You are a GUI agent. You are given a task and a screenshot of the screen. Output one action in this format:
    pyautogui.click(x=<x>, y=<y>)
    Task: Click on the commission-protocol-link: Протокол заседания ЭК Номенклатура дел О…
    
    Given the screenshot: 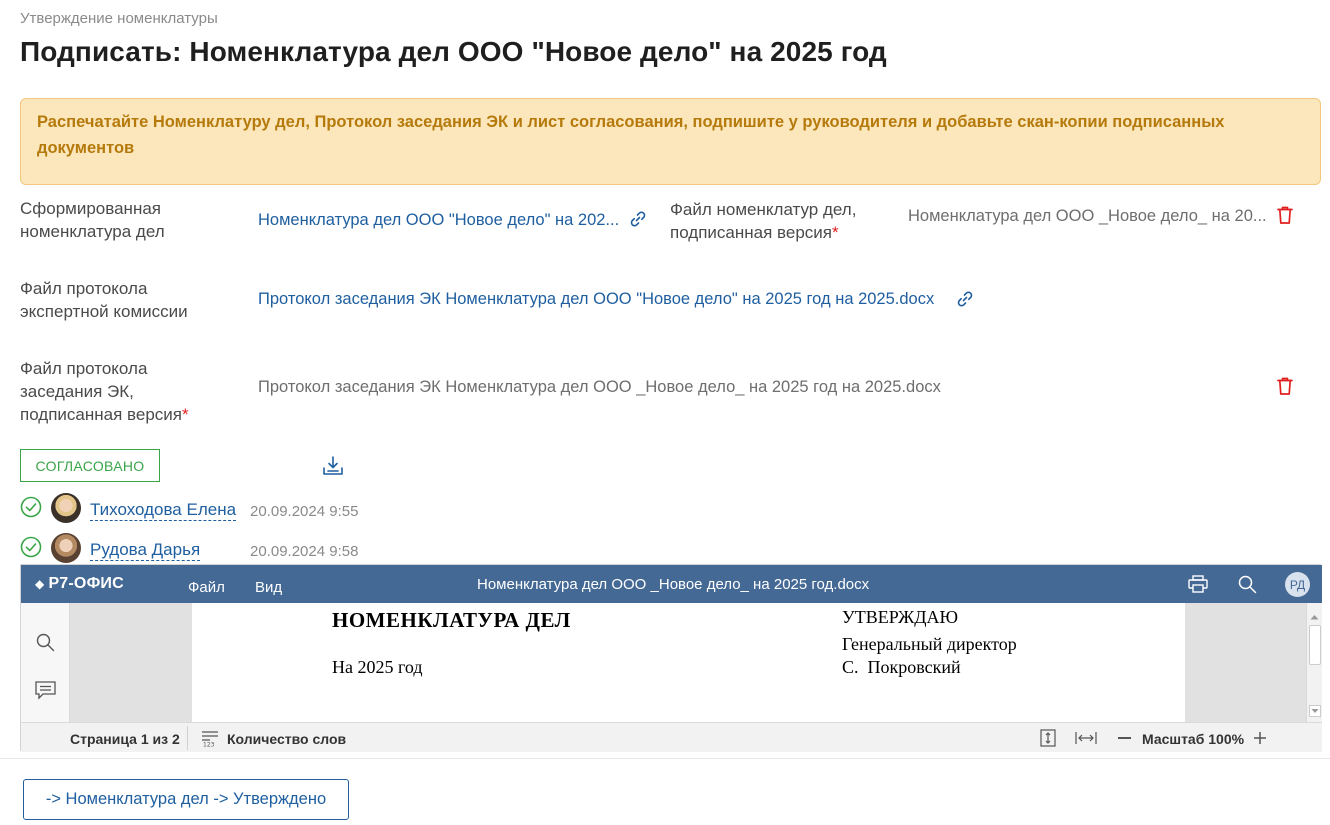 What is the action you would take?
    pyautogui.click(x=596, y=299)
    